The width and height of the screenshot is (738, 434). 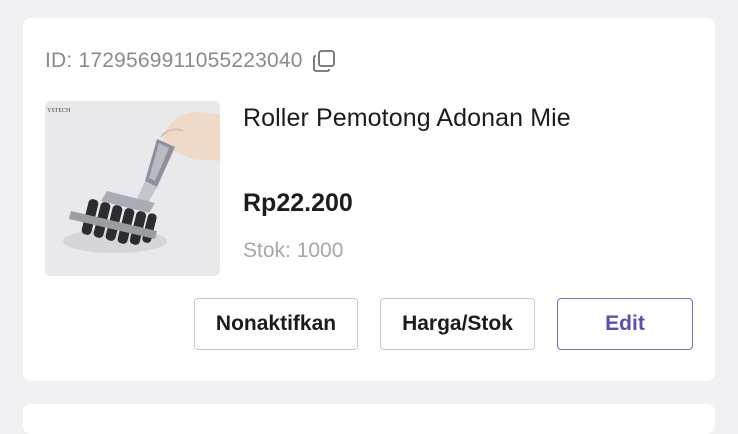 What do you see at coordinates (320, 250) in the screenshot?
I see `stock-value: 1000` at bounding box center [320, 250].